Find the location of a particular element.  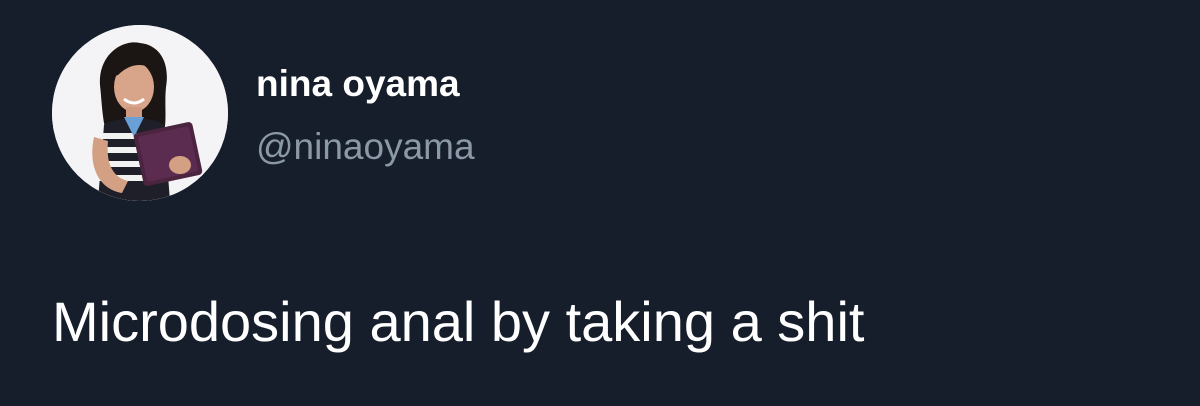

avatar is located at coordinates (140, 113).